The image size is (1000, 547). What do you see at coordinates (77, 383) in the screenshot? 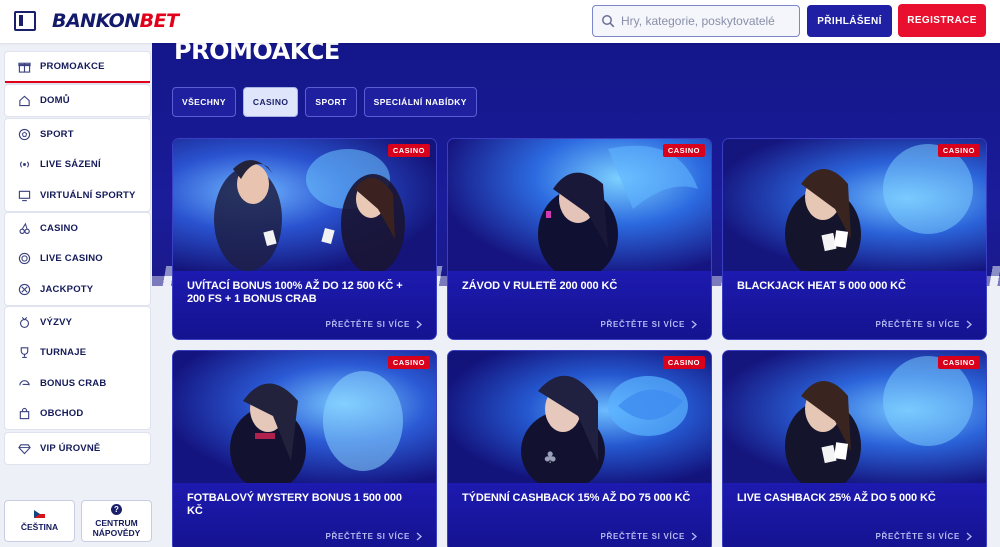
I see `sidebar-item-bonus-crab: BONUS CRAB` at bounding box center [77, 383].